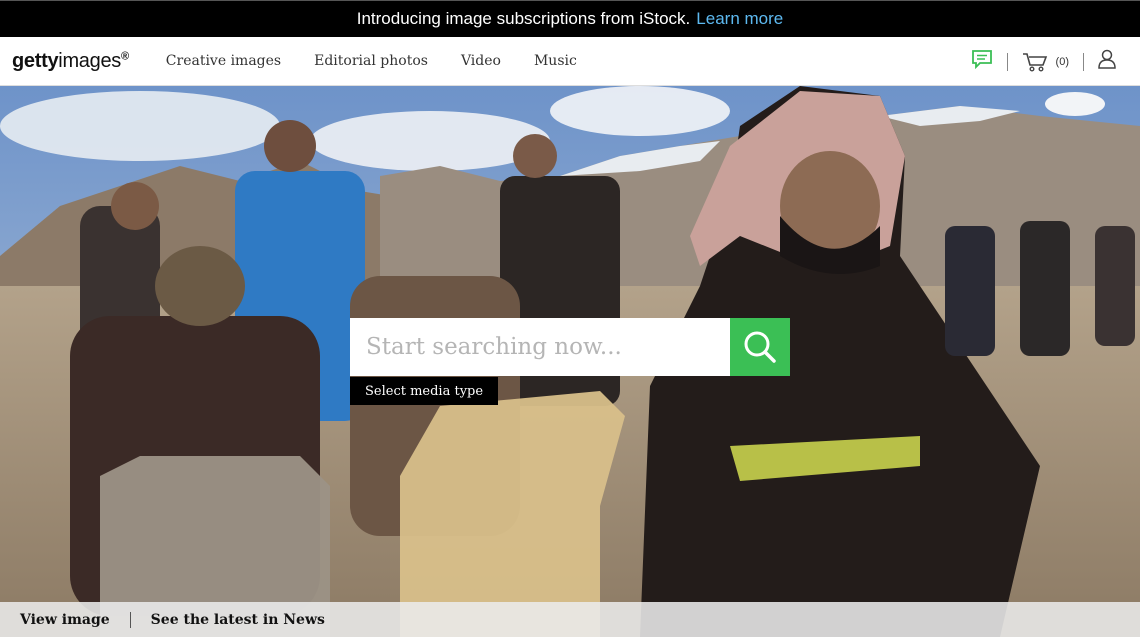 This screenshot has height=637, width=1140. Describe the element at coordinates (89, 60) in the screenshot. I see `logo-rest: images` at that location.